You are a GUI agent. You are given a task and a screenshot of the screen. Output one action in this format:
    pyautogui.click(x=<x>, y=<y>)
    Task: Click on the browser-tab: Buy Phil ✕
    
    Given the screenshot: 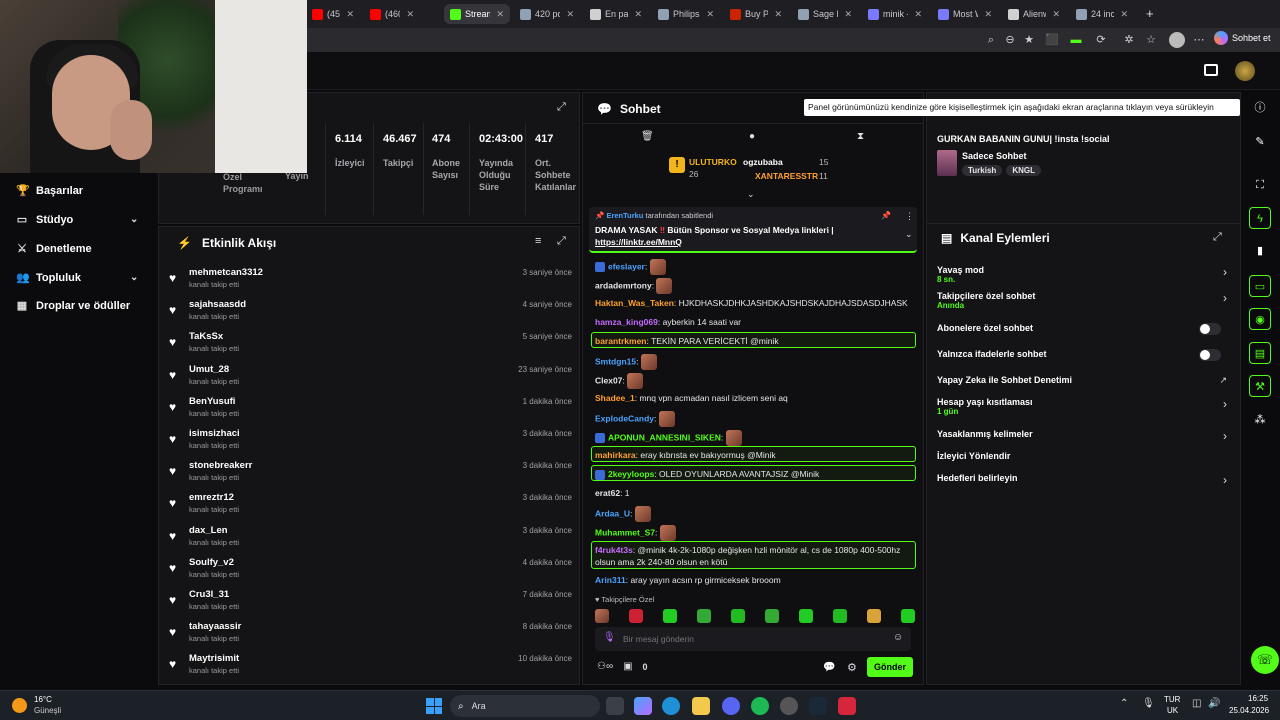 What is the action you would take?
    pyautogui.click(x=756, y=14)
    